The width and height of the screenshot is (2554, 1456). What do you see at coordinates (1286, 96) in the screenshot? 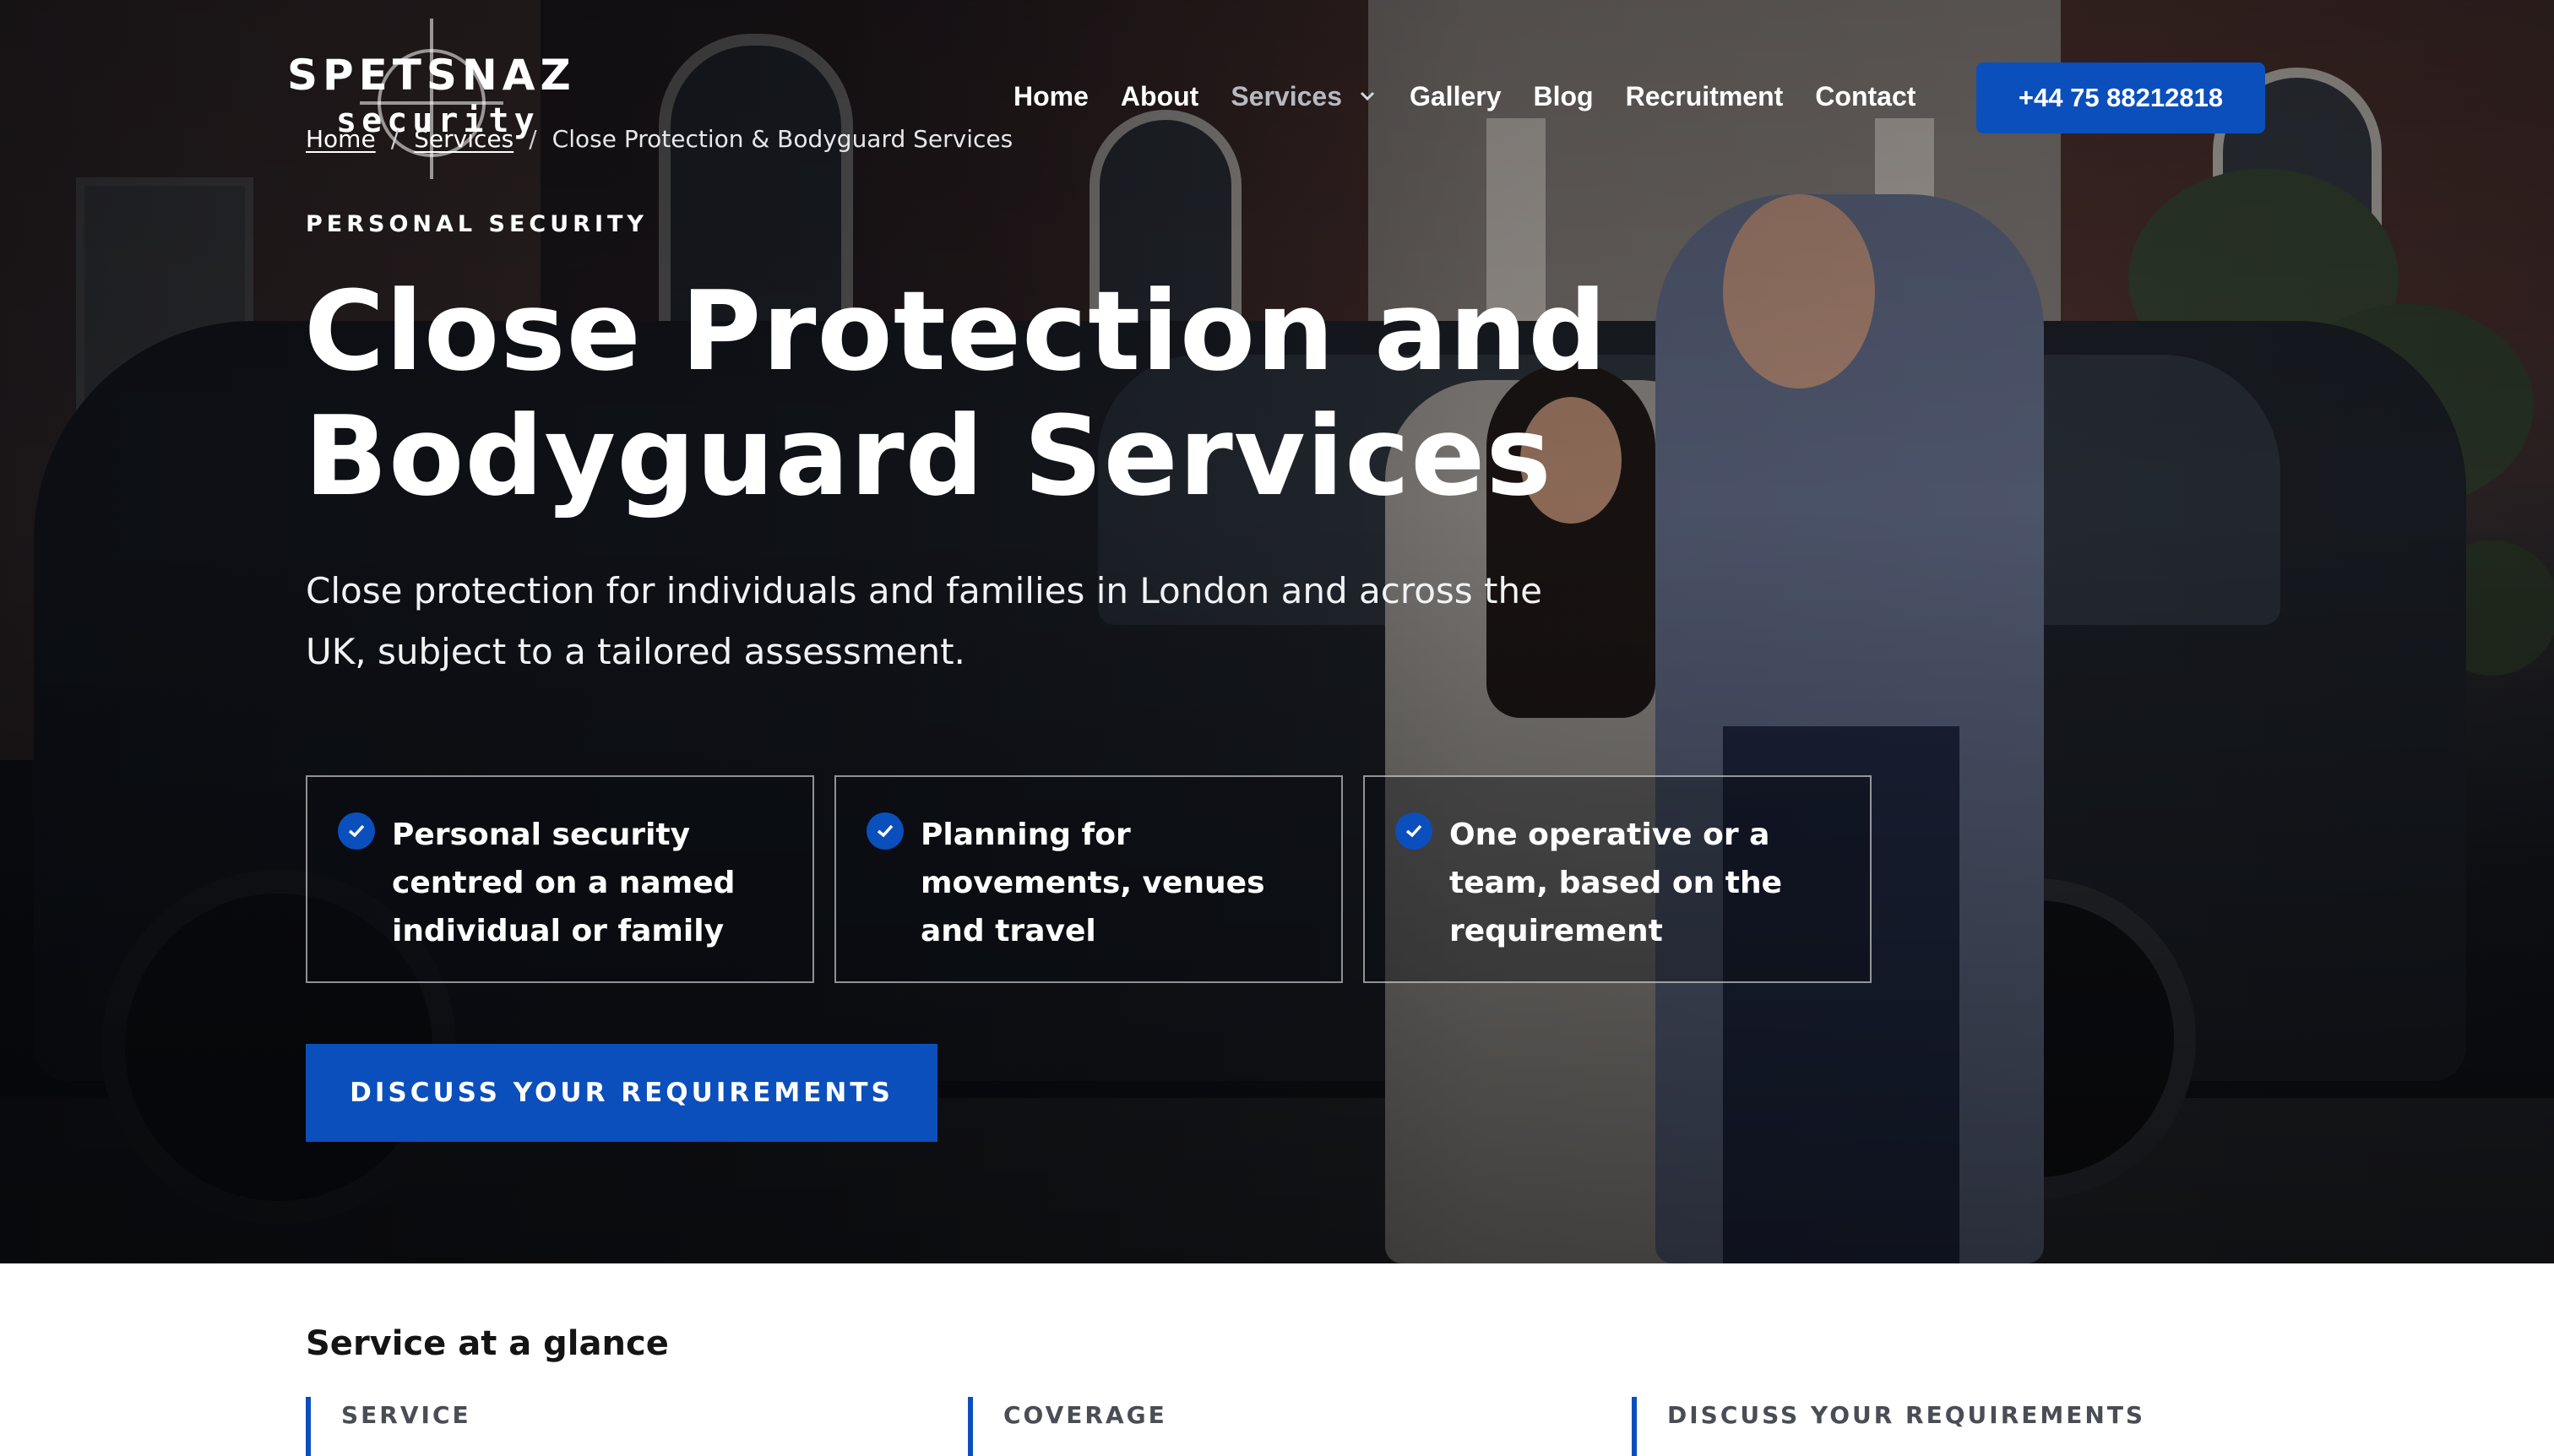
I see `nav-services: Services` at bounding box center [1286, 96].